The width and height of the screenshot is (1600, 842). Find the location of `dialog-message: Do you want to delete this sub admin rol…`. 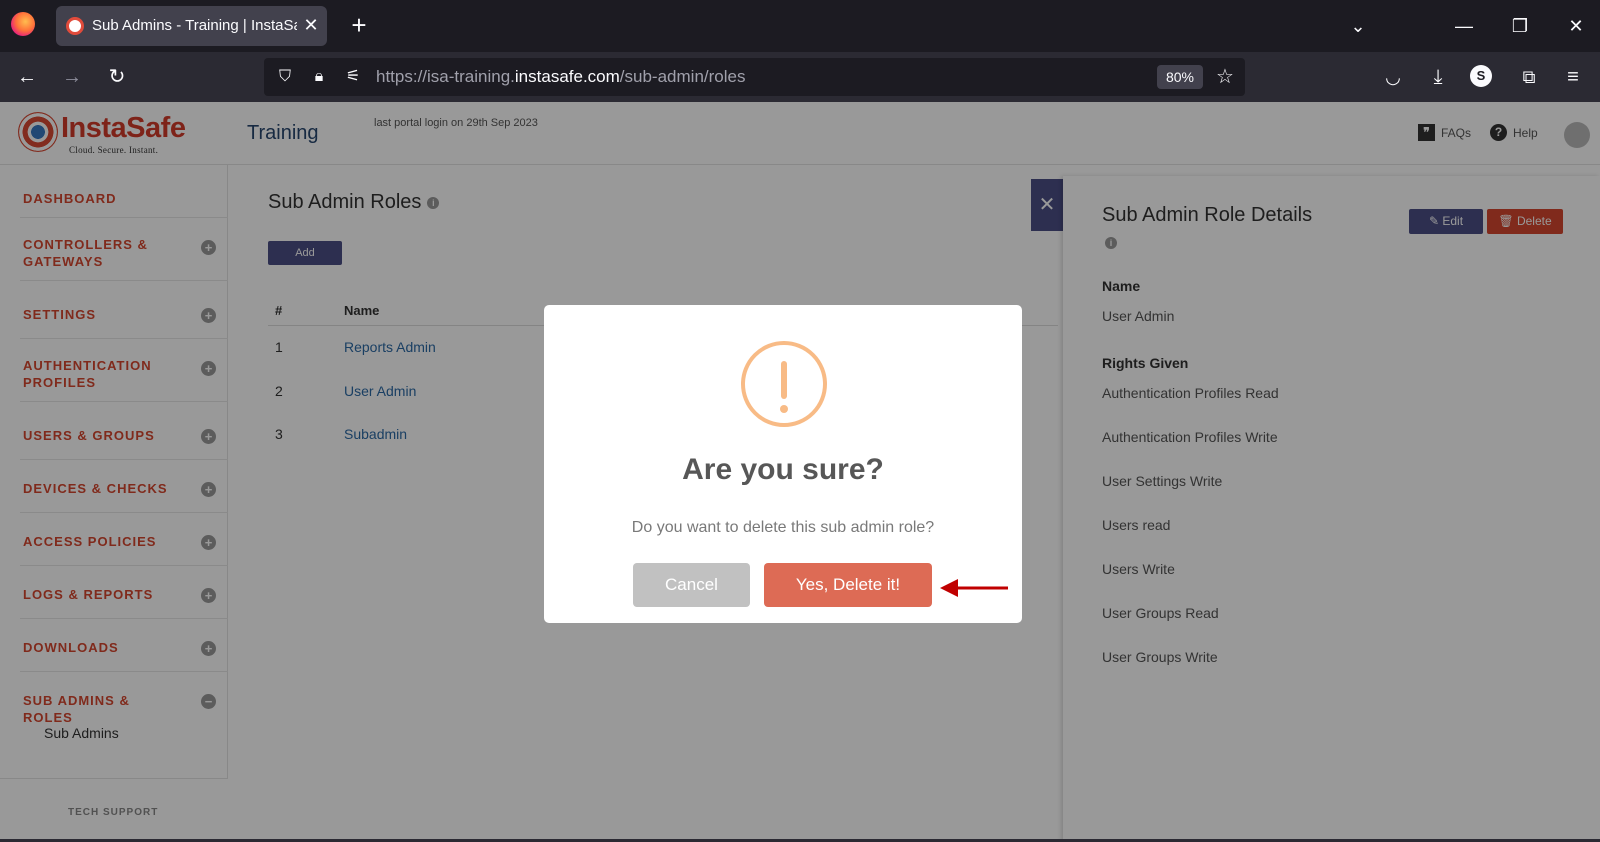

dialog-message: Do you want to delete this sub admin rol… is located at coordinates (783, 527).